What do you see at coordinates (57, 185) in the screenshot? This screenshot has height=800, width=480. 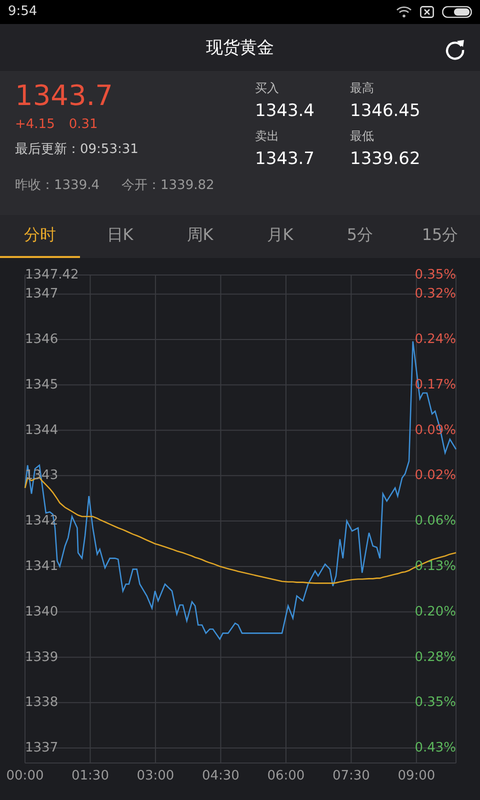 I see `previous-close: 昨收：1339.4` at bounding box center [57, 185].